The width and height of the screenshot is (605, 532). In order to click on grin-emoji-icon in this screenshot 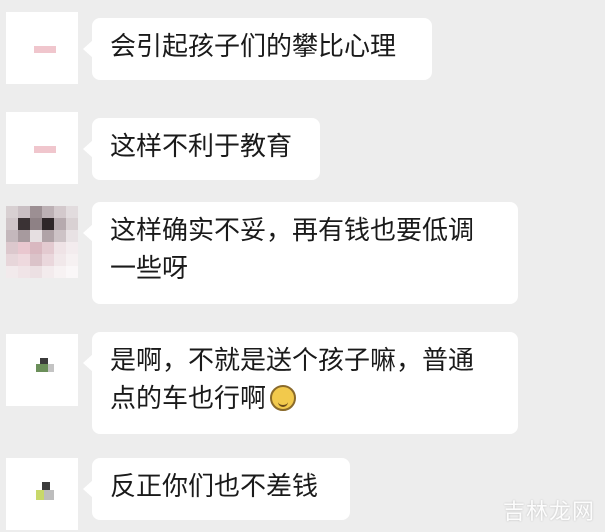, I will do `click(283, 398)`.